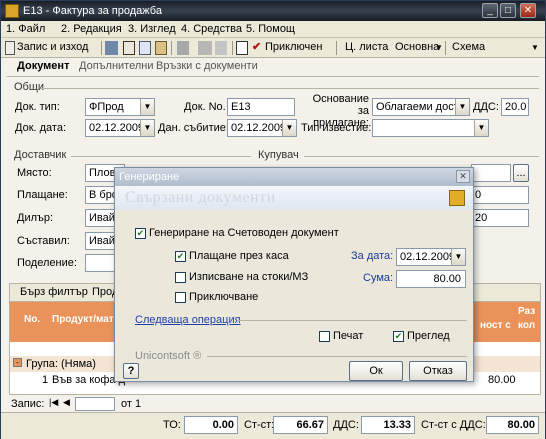 The image size is (546, 439). Describe the element at coordinates (508, 10) in the screenshot. I see `maximize-icon: □` at that location.